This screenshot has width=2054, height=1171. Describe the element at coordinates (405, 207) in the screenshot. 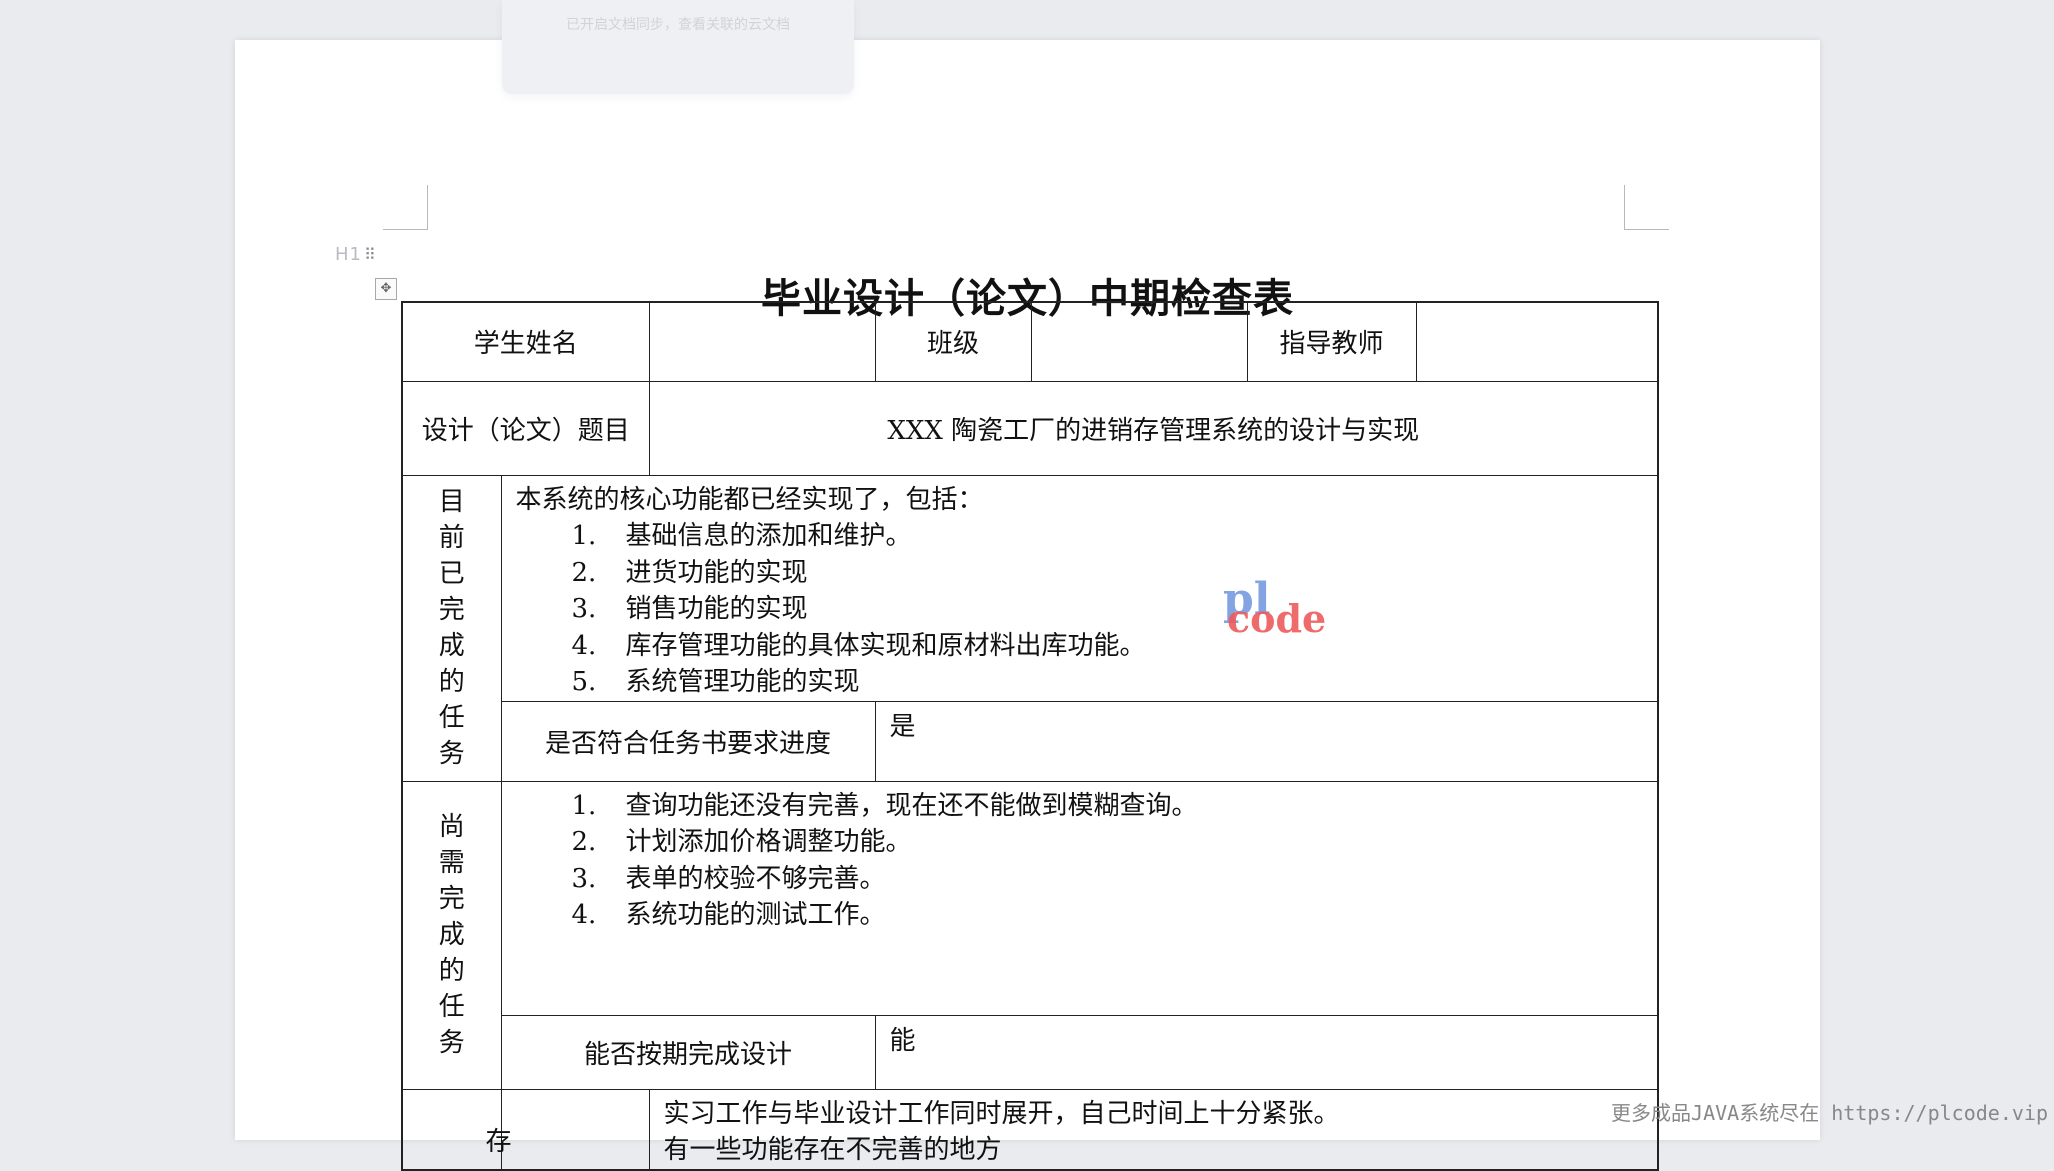

I see `crop-mark-top-left` at that location.